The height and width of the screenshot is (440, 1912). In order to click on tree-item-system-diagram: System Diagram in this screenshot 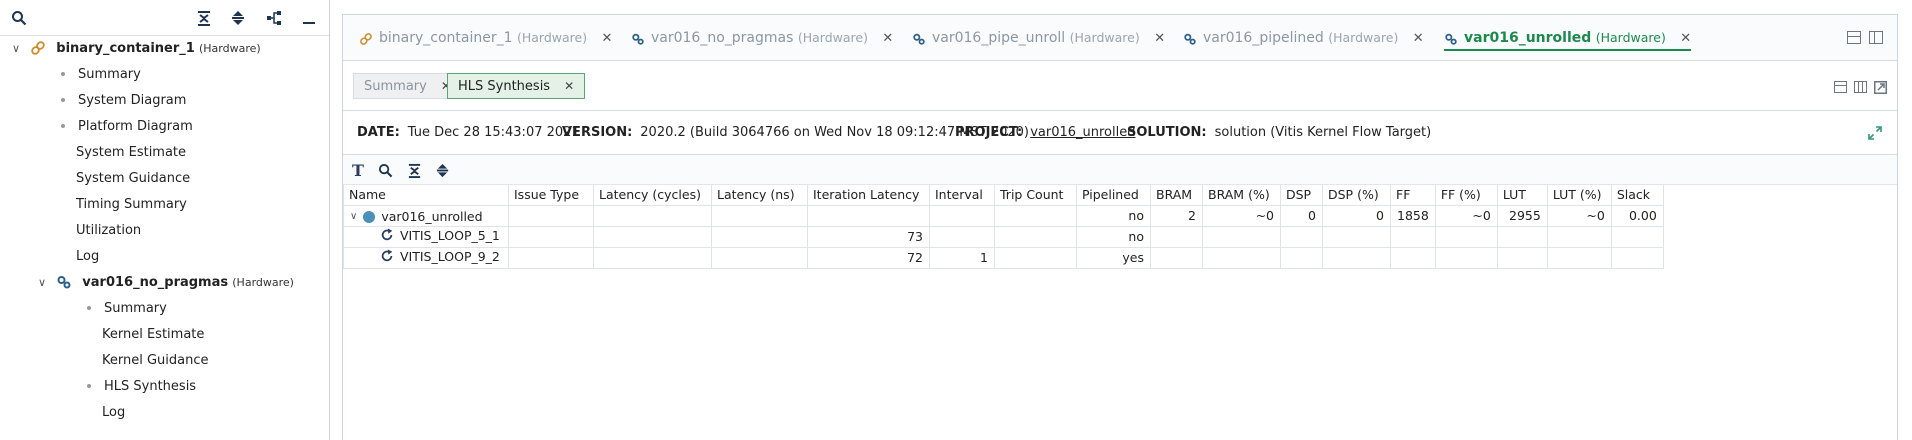, I will do `click(123, 101)`.